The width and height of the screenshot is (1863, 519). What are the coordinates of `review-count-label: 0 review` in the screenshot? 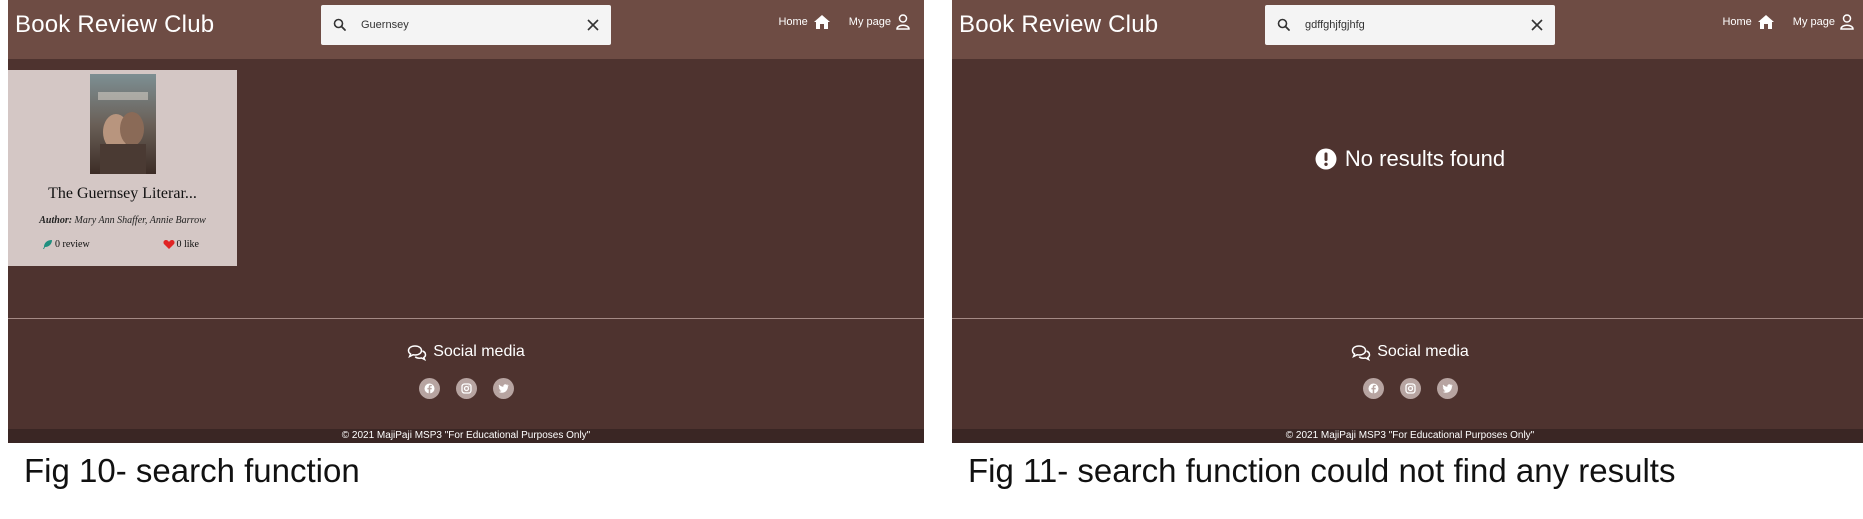 It's located at (72, 244).